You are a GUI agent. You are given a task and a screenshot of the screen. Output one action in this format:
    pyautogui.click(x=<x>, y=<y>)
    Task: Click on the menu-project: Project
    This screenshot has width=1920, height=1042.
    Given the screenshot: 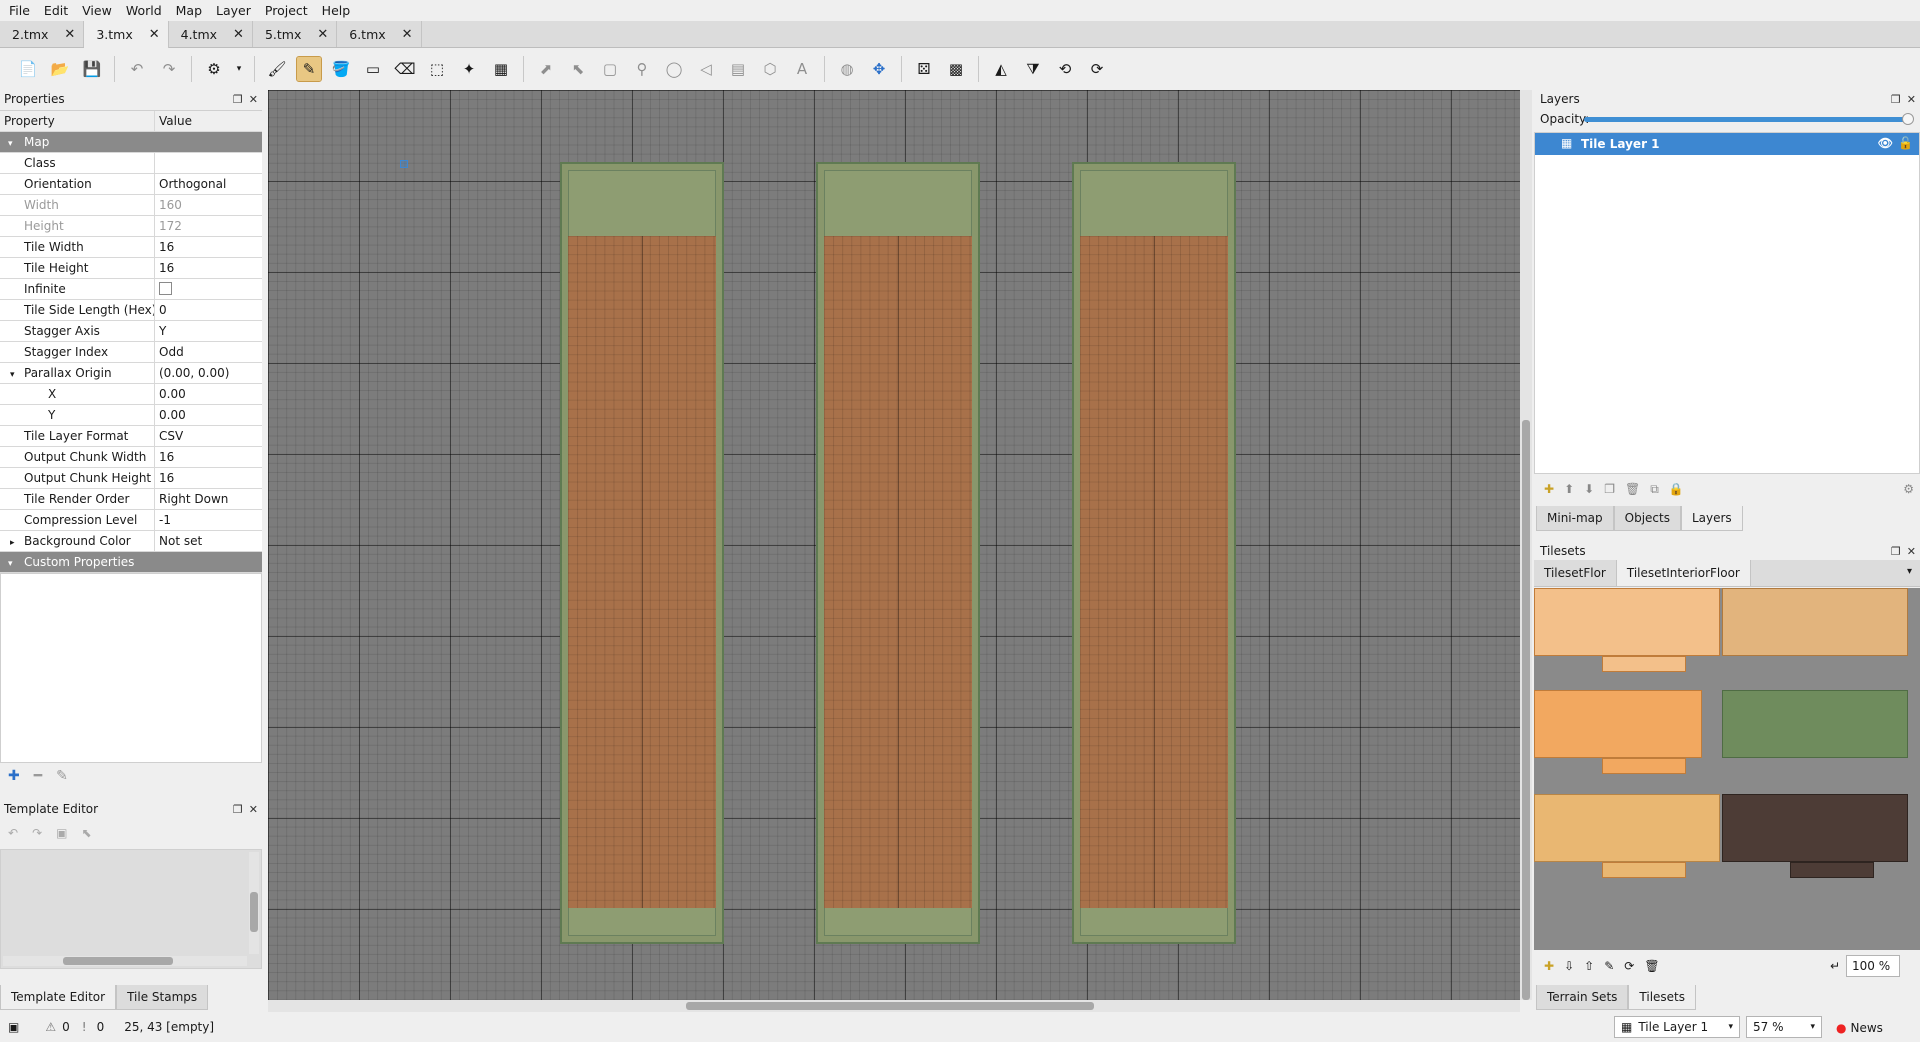 What is the action you would take?
    pyautogui.click(x=286, y=10)
    